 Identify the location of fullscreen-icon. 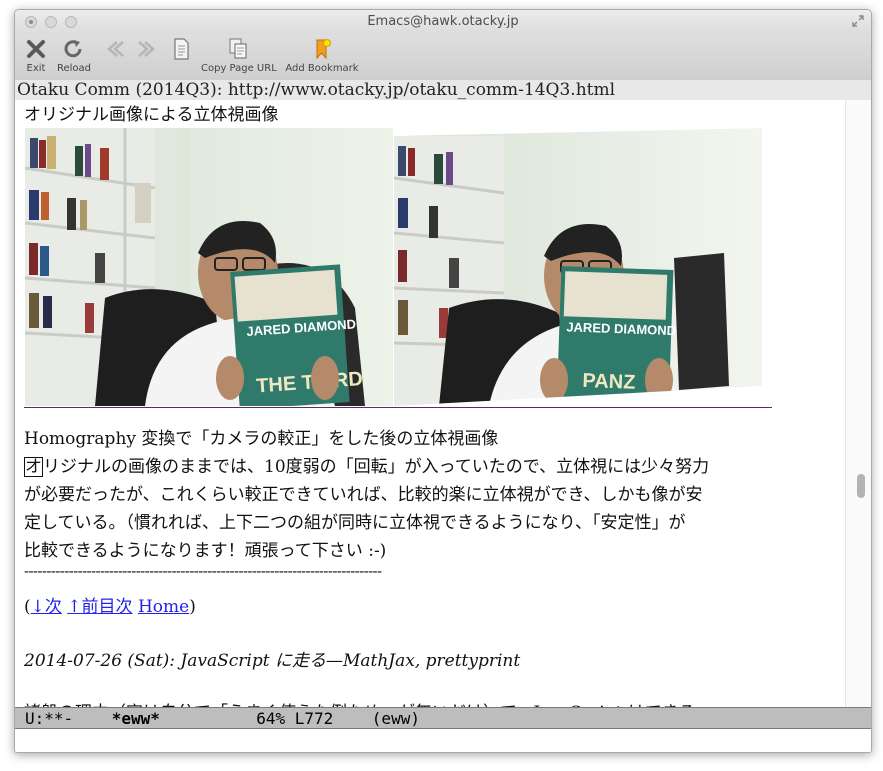
(858, 21).